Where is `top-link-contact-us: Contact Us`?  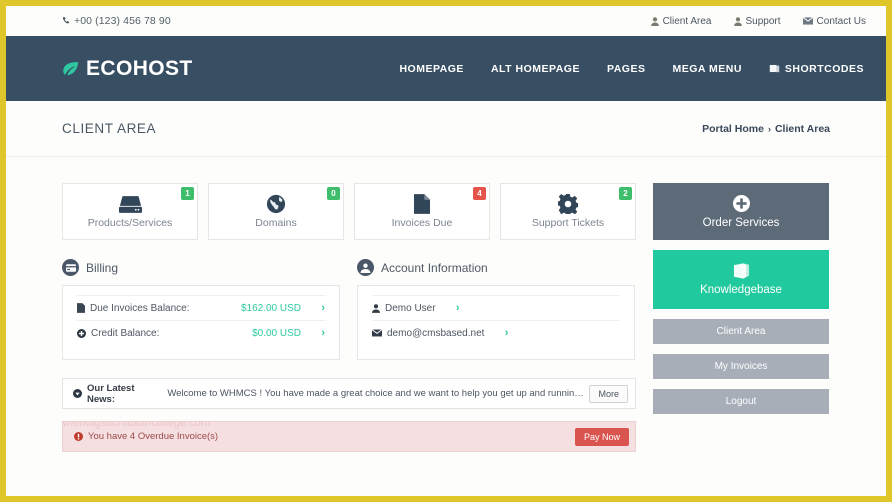 top-link-contact-us: Contact Us is located at coordinates (834, 21).